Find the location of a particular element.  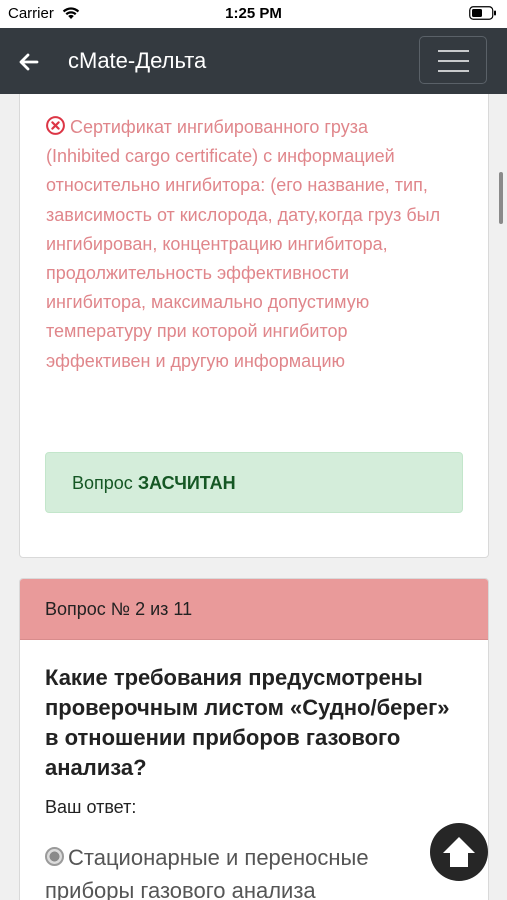

arrow-up-circle-icon is located at coordinates (459, 852).